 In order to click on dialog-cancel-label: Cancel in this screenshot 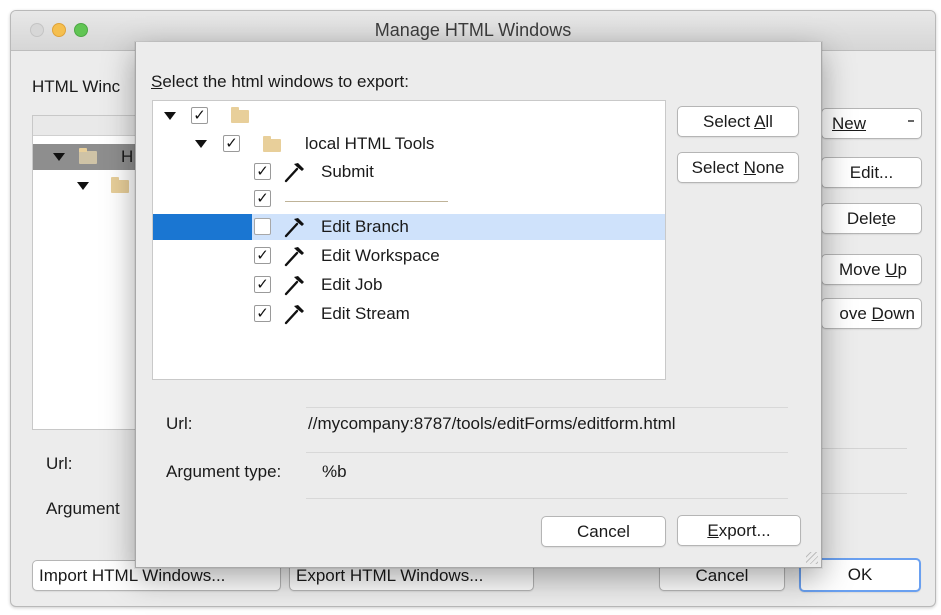, I will do `click(603, 531)`.